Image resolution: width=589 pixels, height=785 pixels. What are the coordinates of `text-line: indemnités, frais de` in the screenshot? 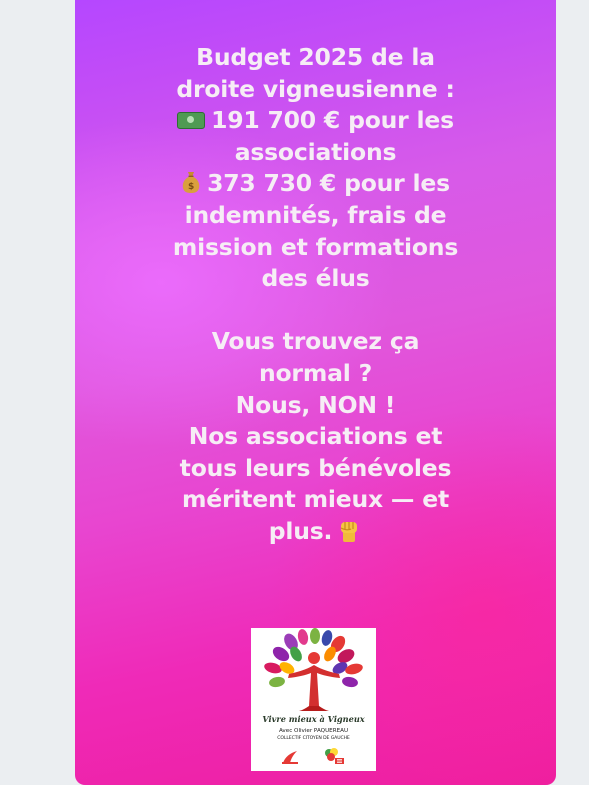 It's located at (315, 214).